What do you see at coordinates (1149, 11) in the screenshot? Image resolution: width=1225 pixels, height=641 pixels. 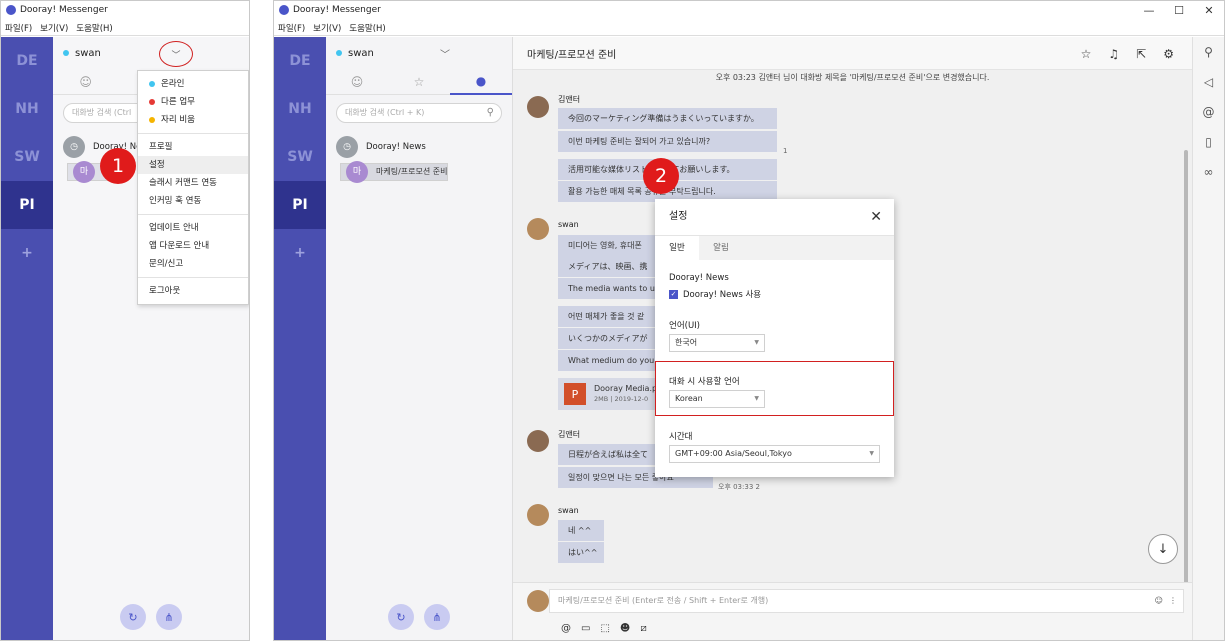 I see `minimize-icon: —` at bounding box center [1149, 11].